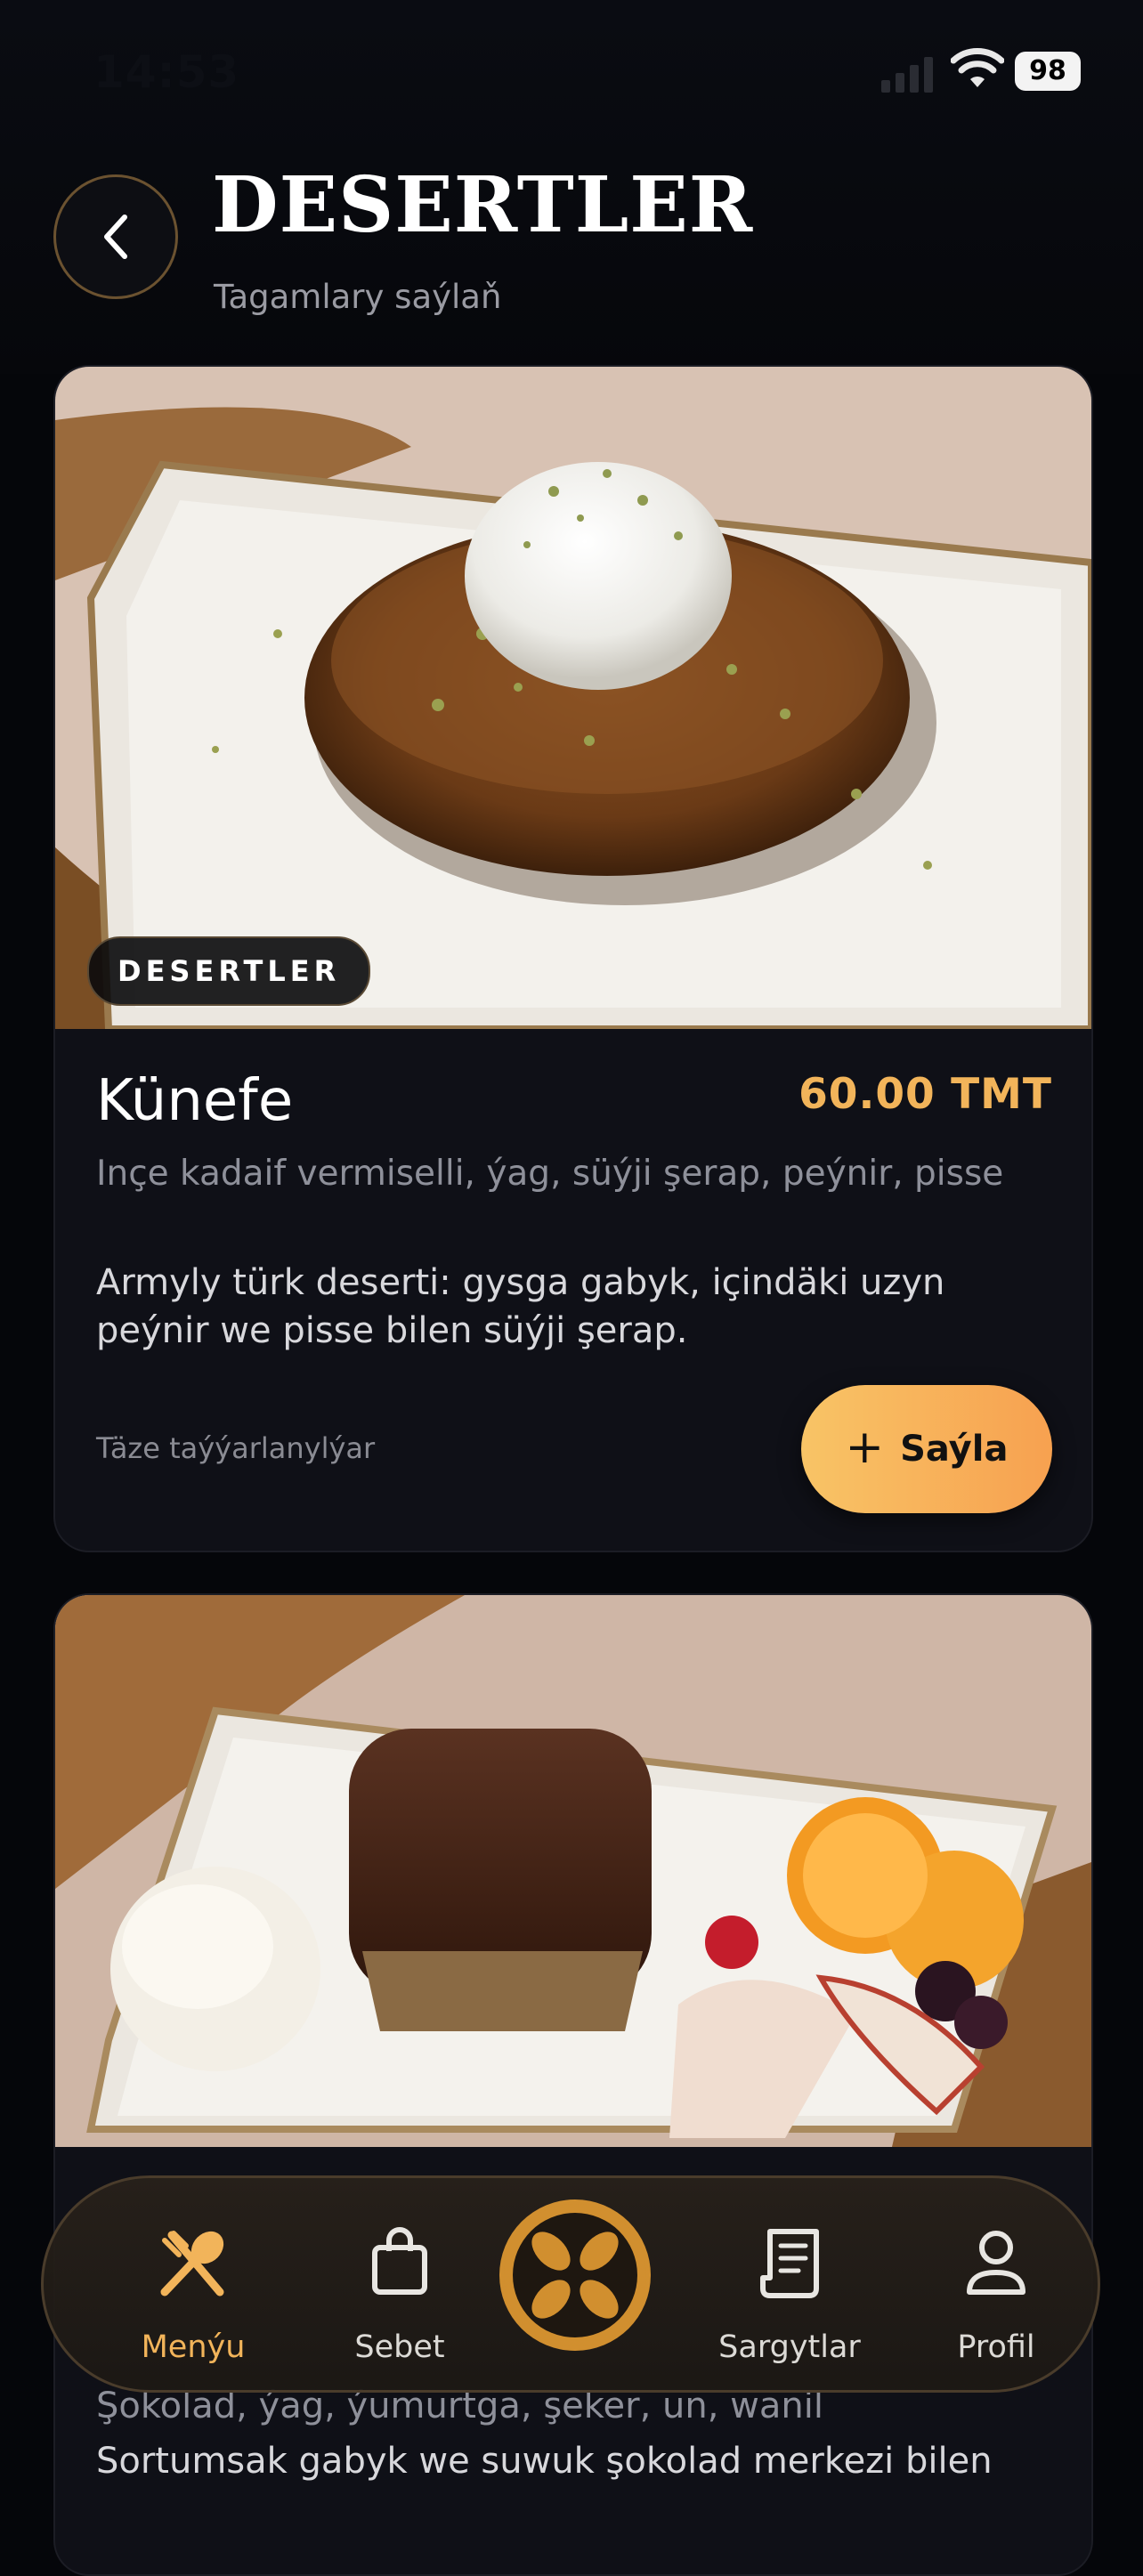  I want to click on back-button, so click(115, 237).